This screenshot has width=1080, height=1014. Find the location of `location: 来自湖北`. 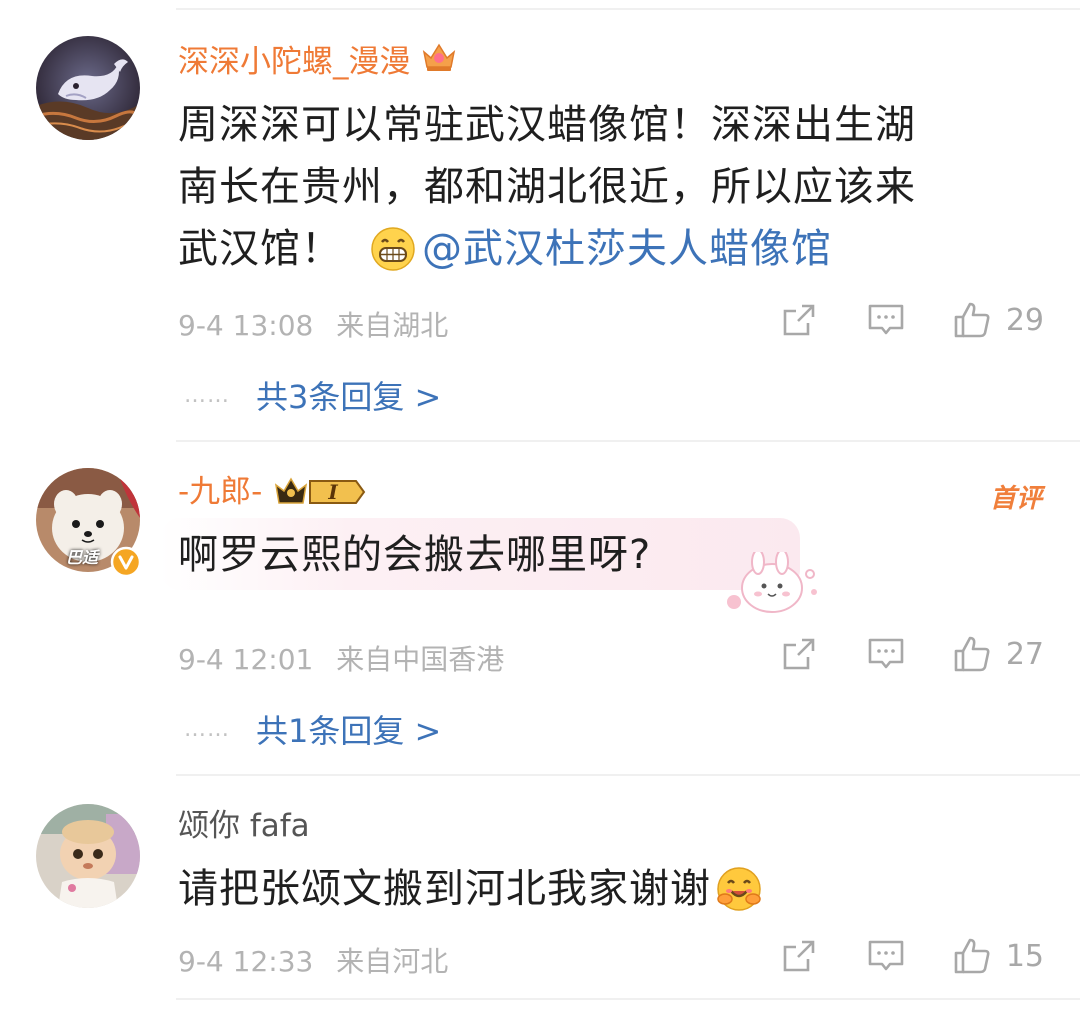

location: 来自湖北 is located at coordinates (392, 325).